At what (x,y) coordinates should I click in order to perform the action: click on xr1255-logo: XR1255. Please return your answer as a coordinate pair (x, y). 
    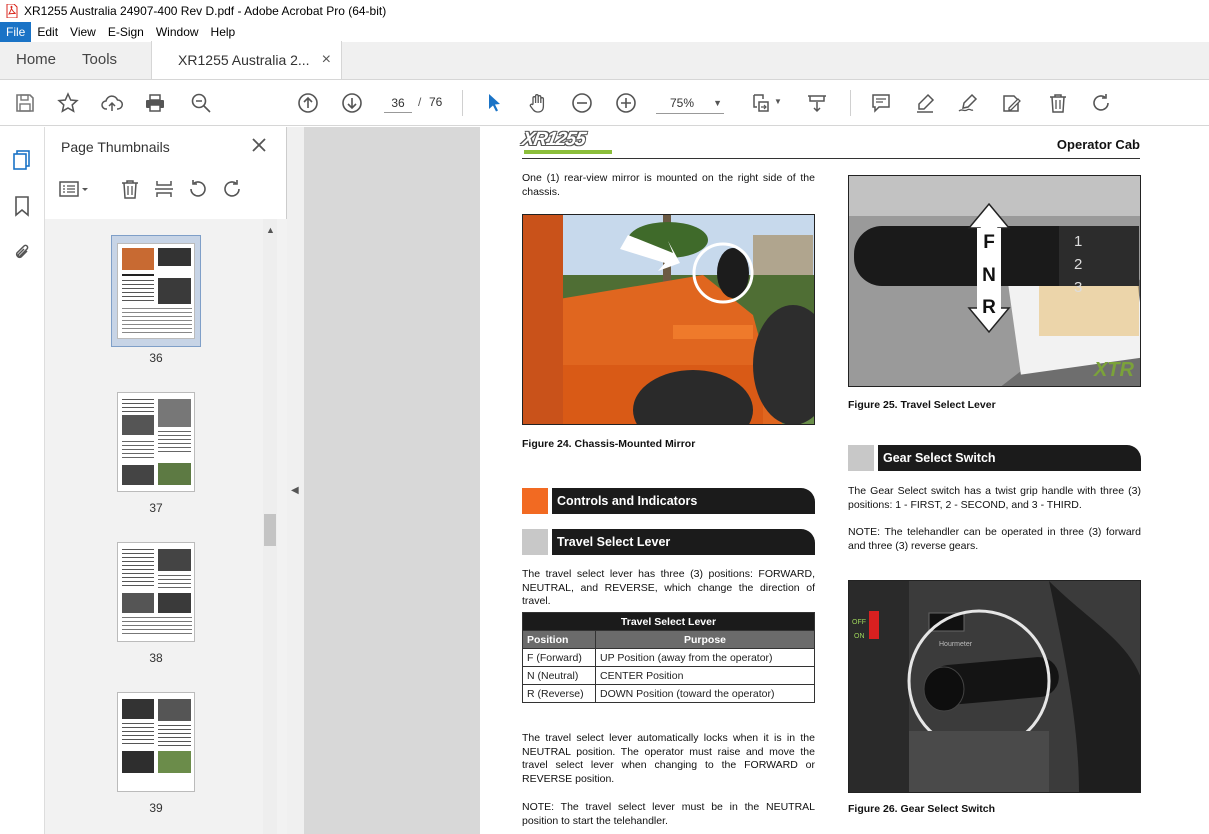
    Looking at the image, I should click on (553, 139).